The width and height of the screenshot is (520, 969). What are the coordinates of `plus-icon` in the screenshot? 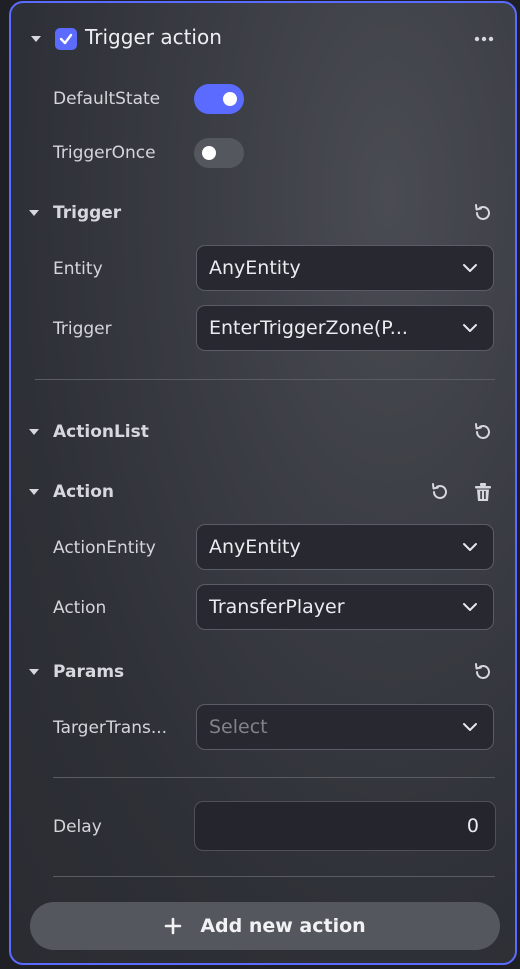 It's located at (173, 926).